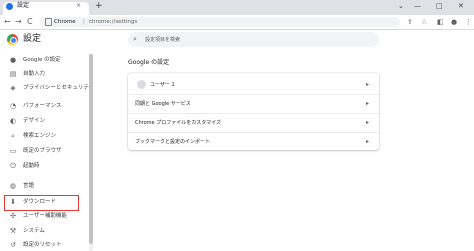 The height and width of the screenshot is (251, 474). What do you see at coordinates (78, 5) in the screenshot?
I see `tab-close-icon: ×` at bounding box center [78, 5].